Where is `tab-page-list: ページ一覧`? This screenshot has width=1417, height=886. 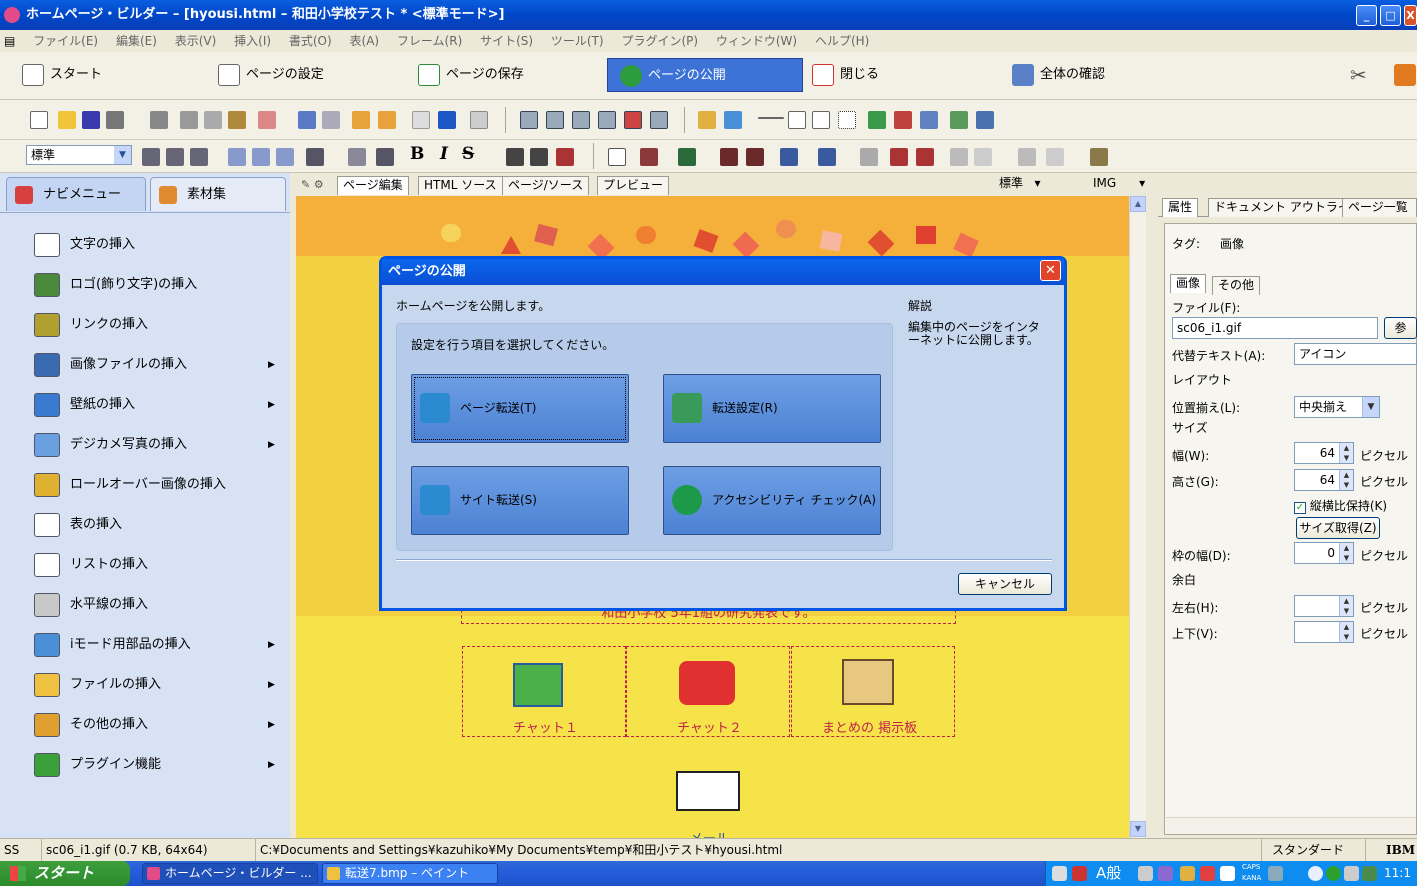
tab-page-list: ページ一覧 is located at coordinates (1379, 207).